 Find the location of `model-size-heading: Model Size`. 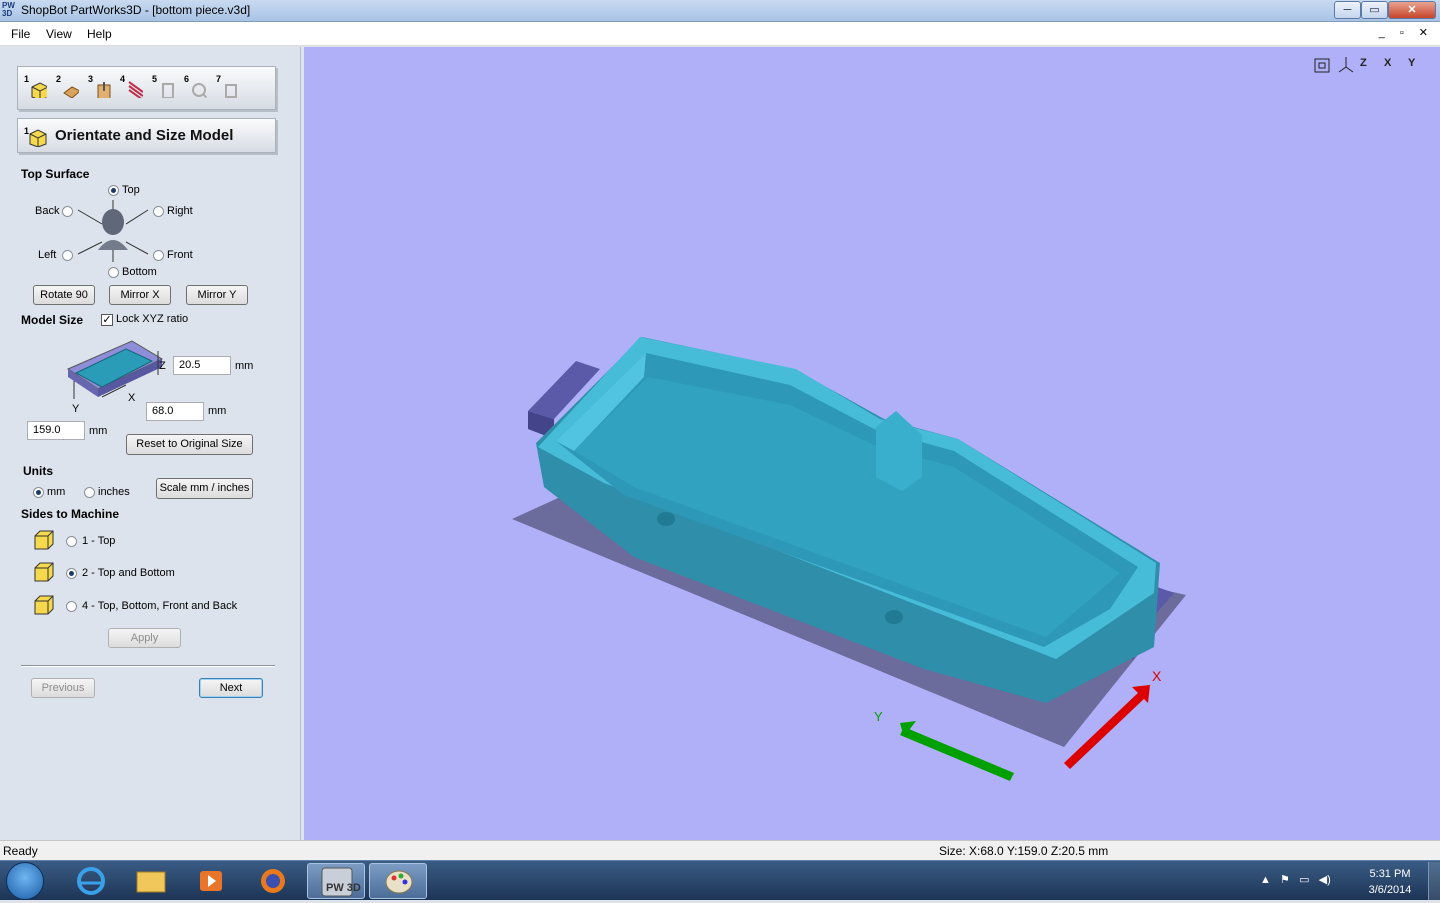

model-size-heading: Model Size is located at coordinates (52, 320).